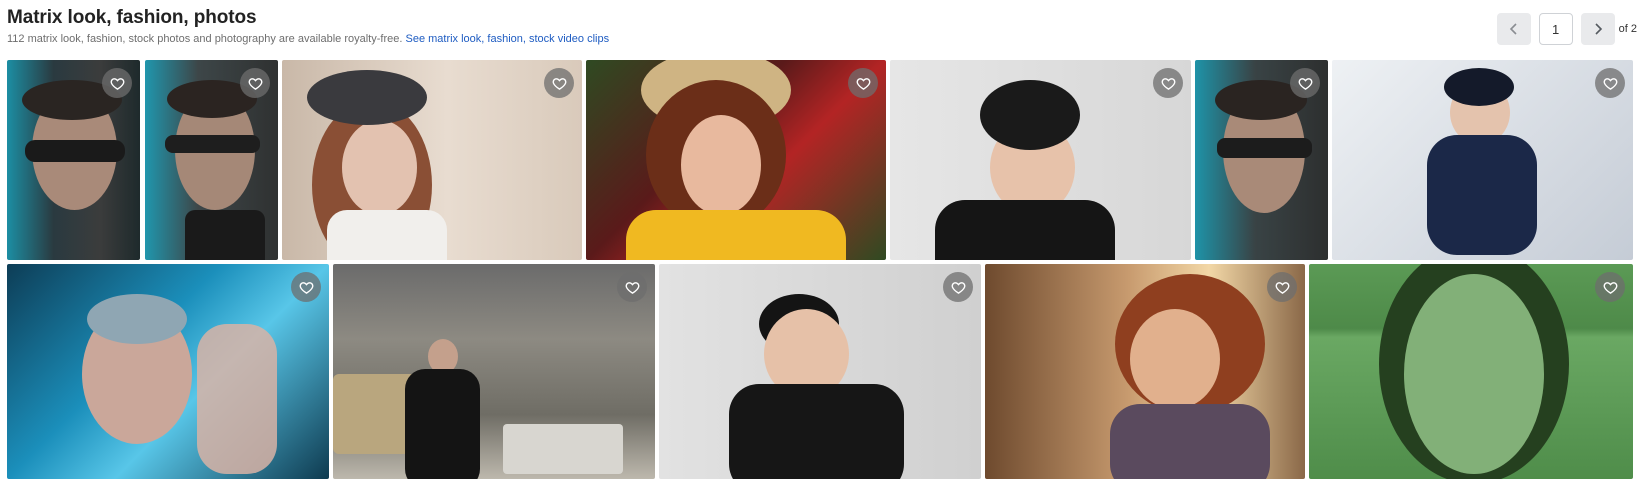 The height and width of the screenshot is (483, 1640). What do you see at coordinates (1040, 160) in the screenshot?
I see `photo-boy-beanie-sunglasses` at bounding box center [1040, 160].